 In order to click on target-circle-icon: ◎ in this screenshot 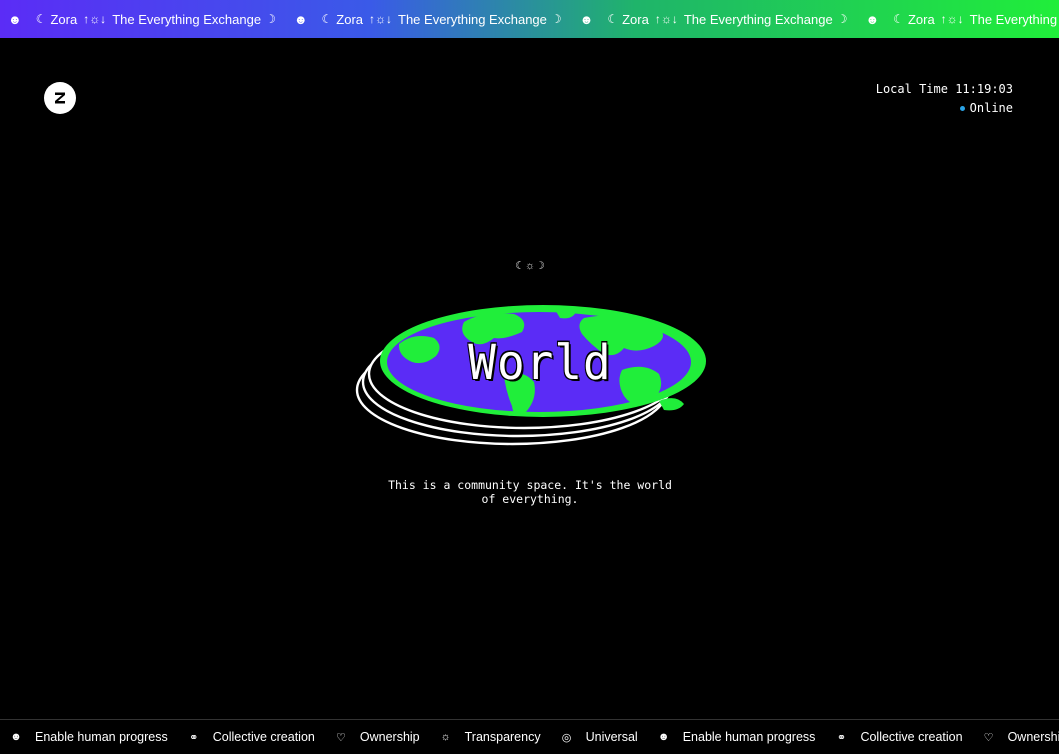, I will do `click(566, 737)`.